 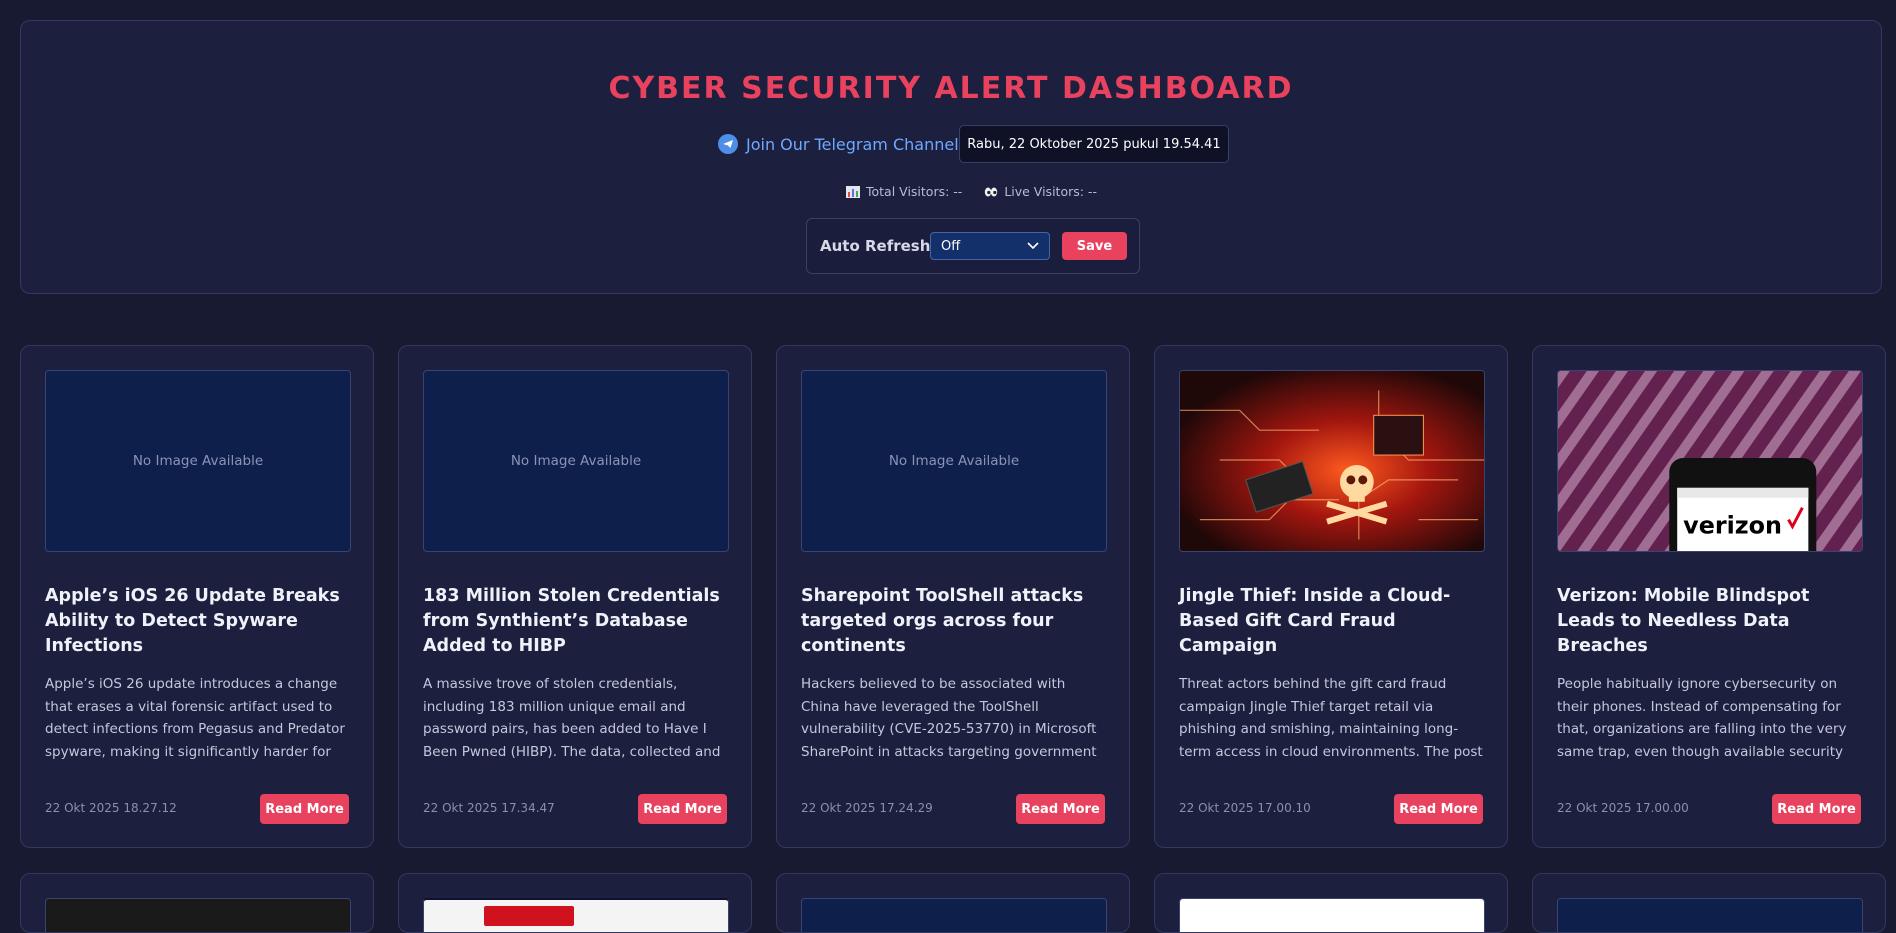 What do you see at coordinates (1245, 808) in the screenshot?
I see `card-date: 22 Okt 2025 17.00.10` at bounding box center [1245, 808].